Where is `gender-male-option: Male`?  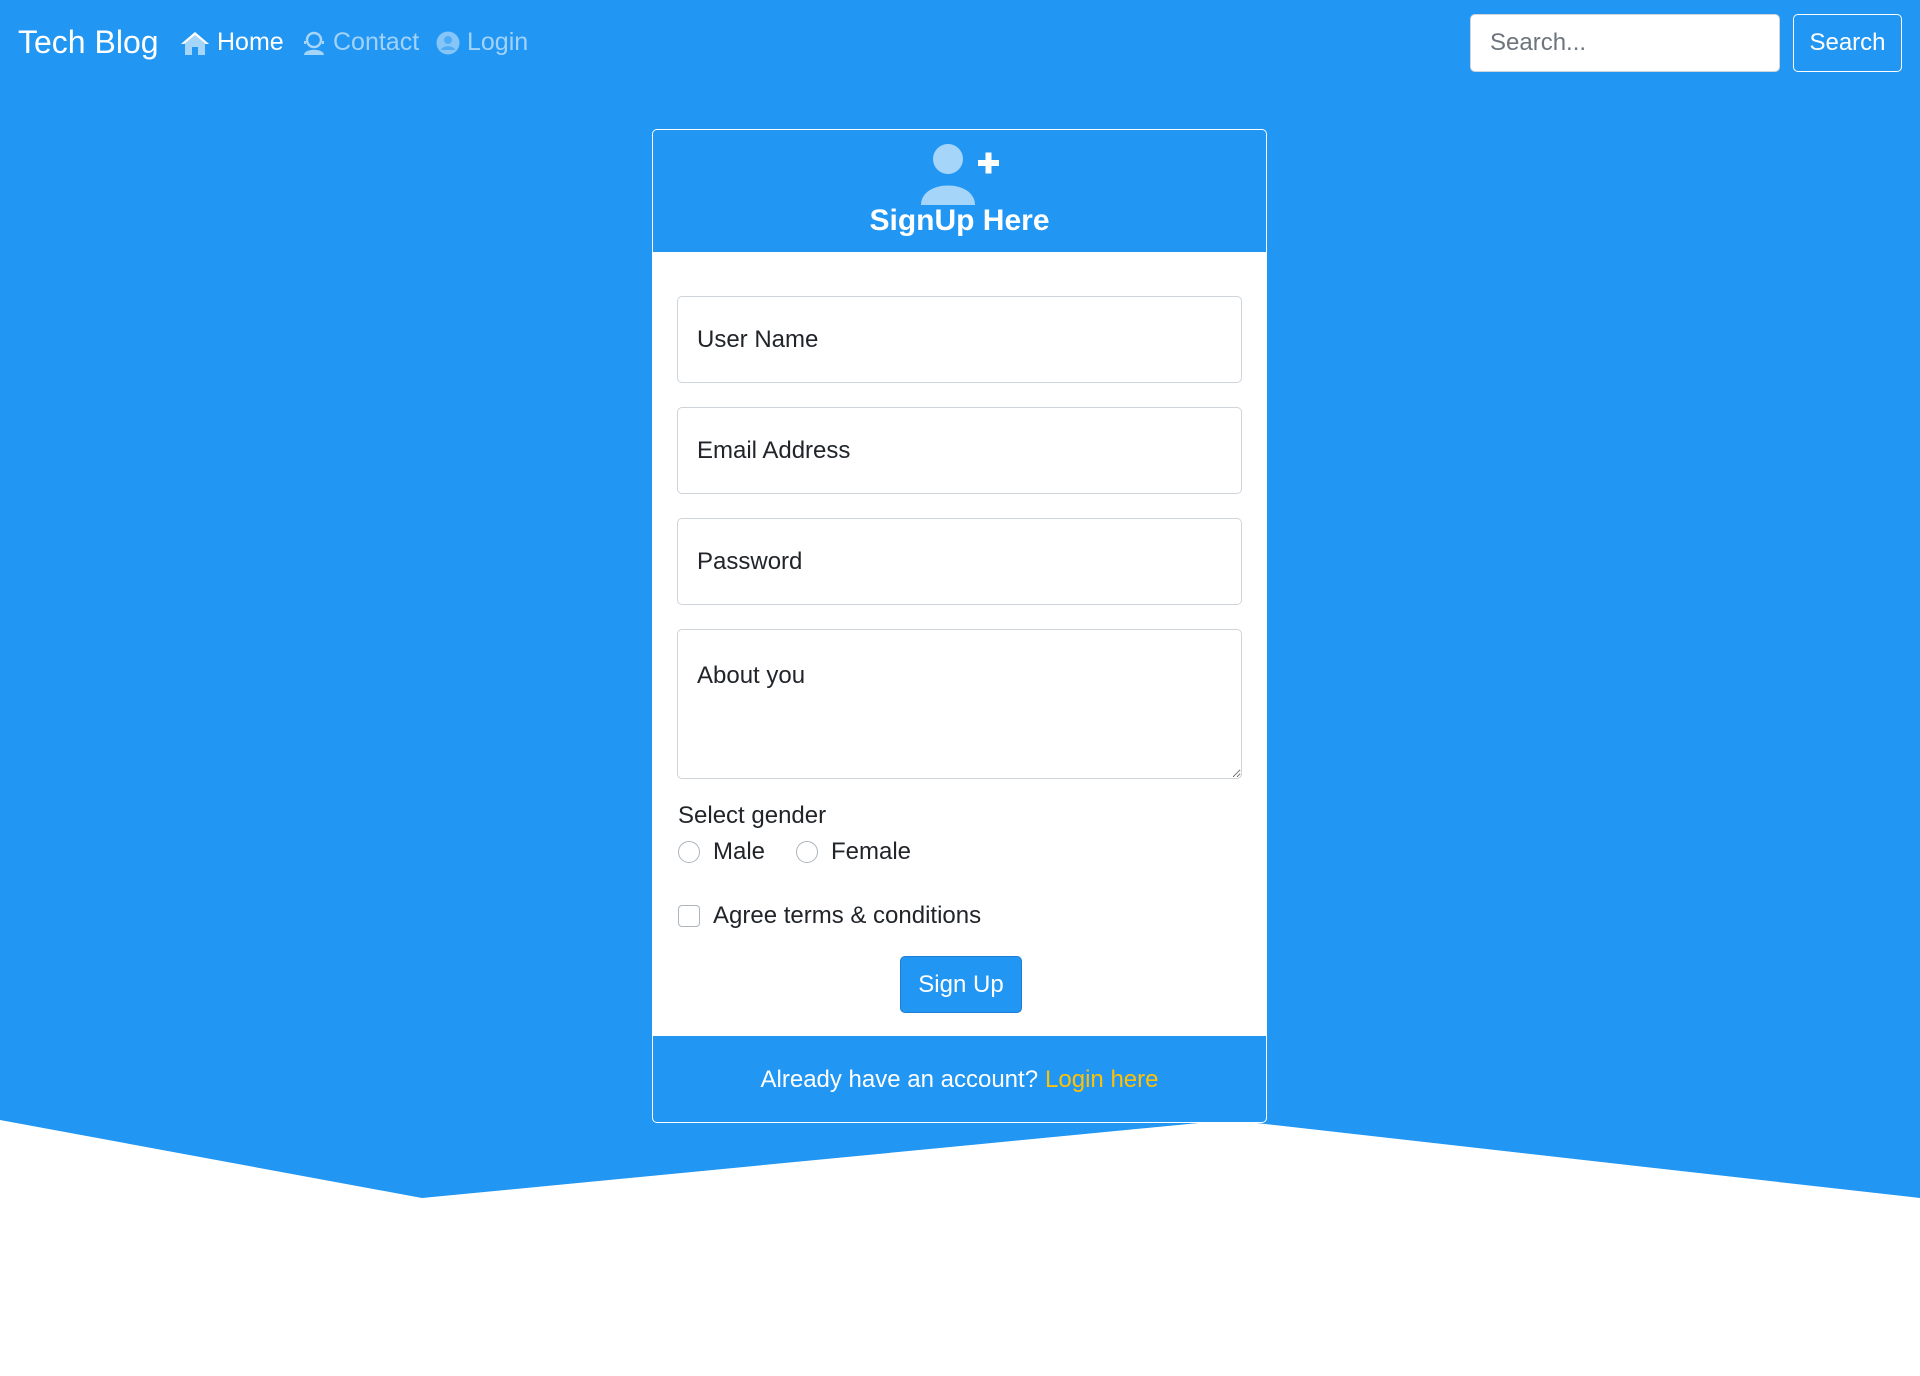
gender-male-option: Male is located at coordinates (721, 852).